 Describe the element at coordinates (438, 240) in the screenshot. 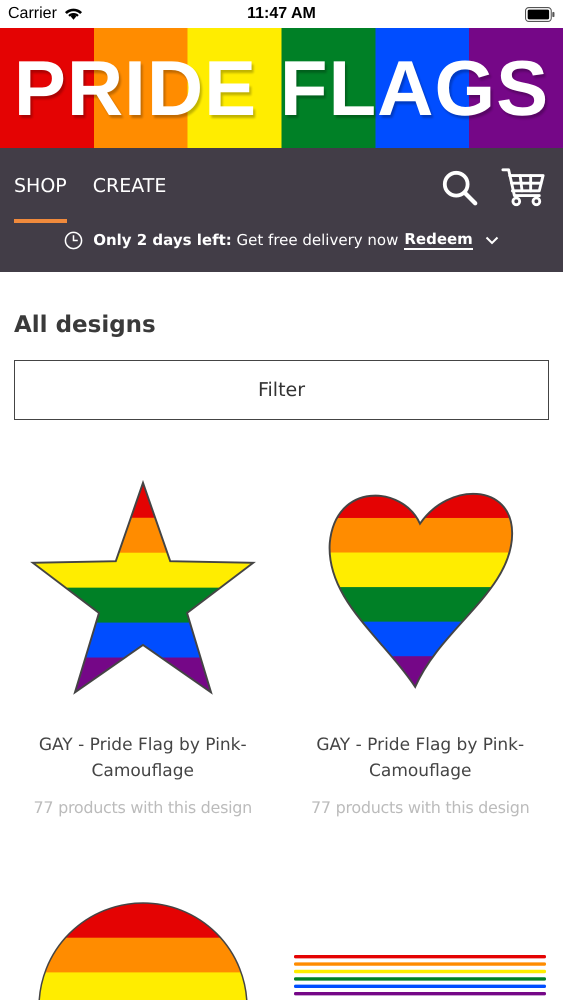

I see `redeem-link: Redeem` at that location.